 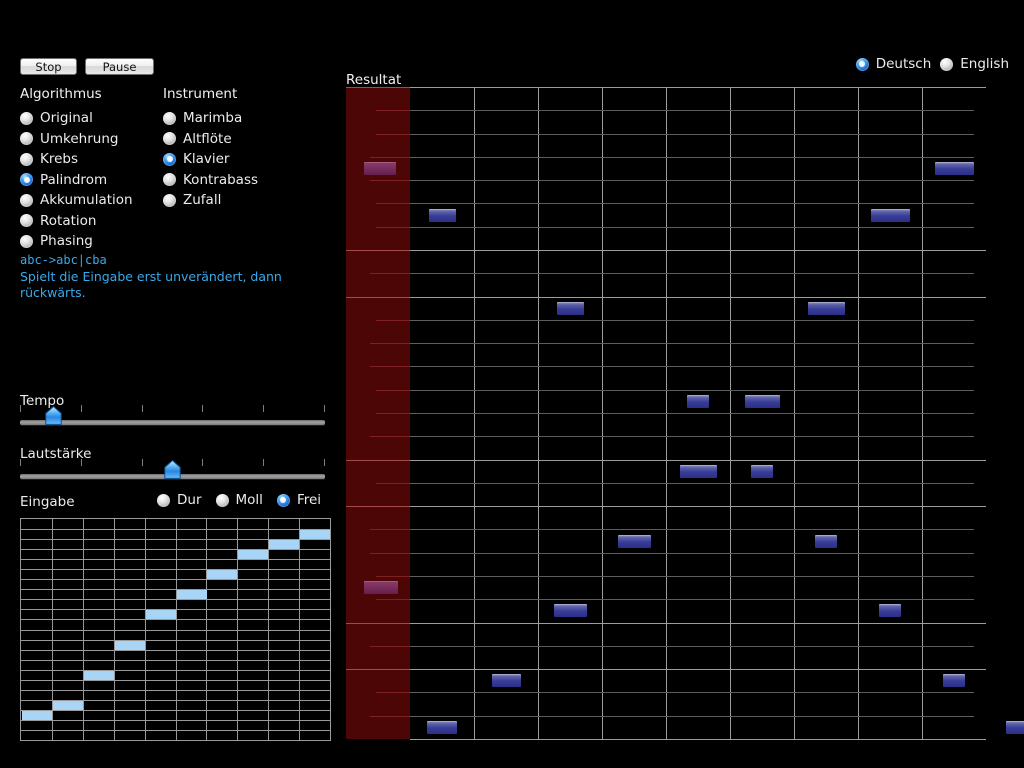 I want to click on instrument-option-zufall: Zufall, so click(x=228, y=200).